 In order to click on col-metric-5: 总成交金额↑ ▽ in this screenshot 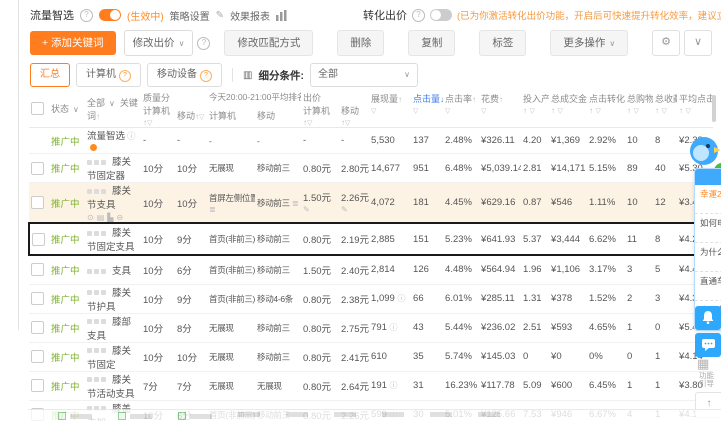, I will do `click(568, 109)`.